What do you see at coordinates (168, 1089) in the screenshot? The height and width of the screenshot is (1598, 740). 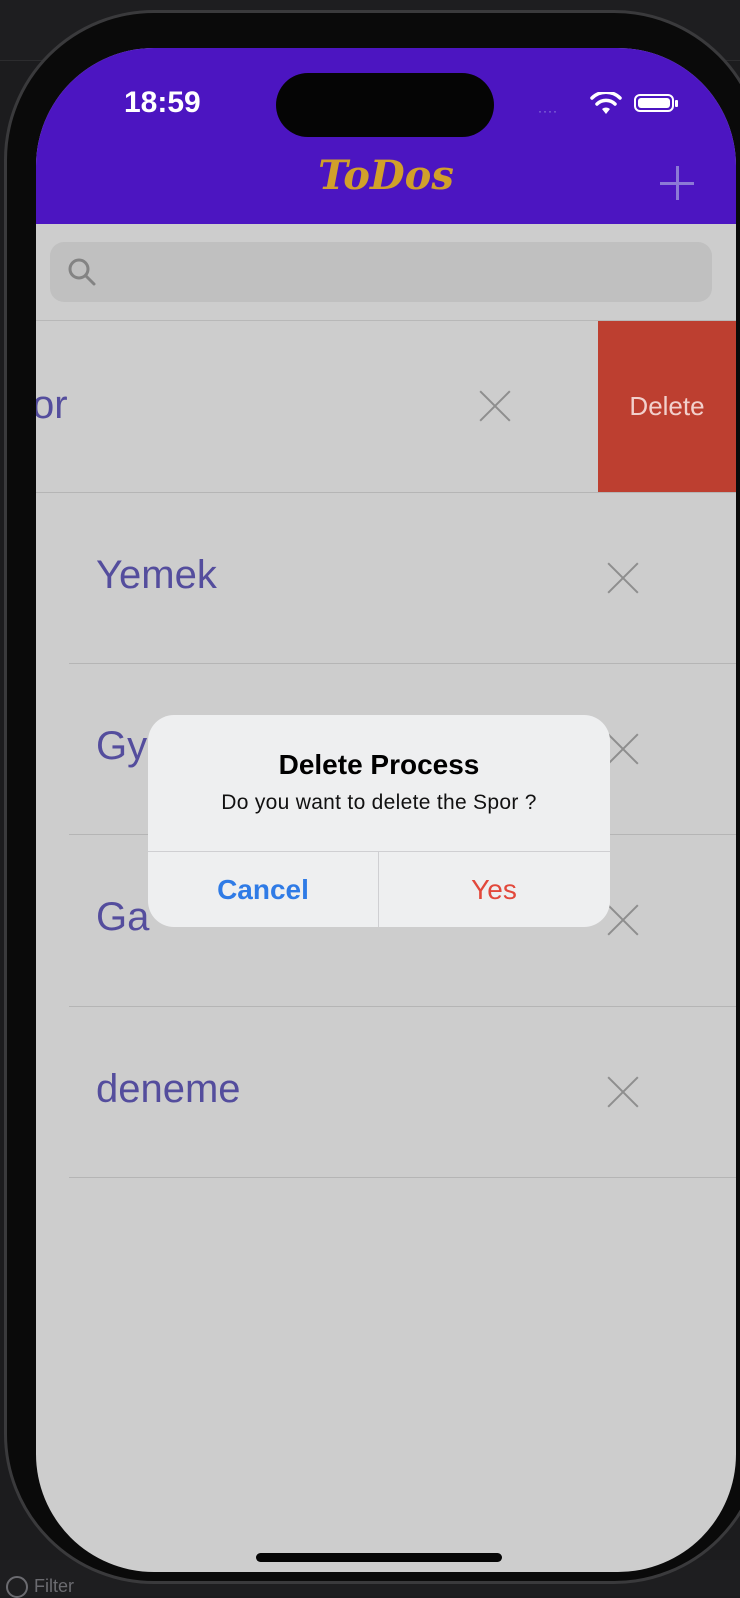 I see `list-item-label: deneme` at bounding box center [168, 1089].